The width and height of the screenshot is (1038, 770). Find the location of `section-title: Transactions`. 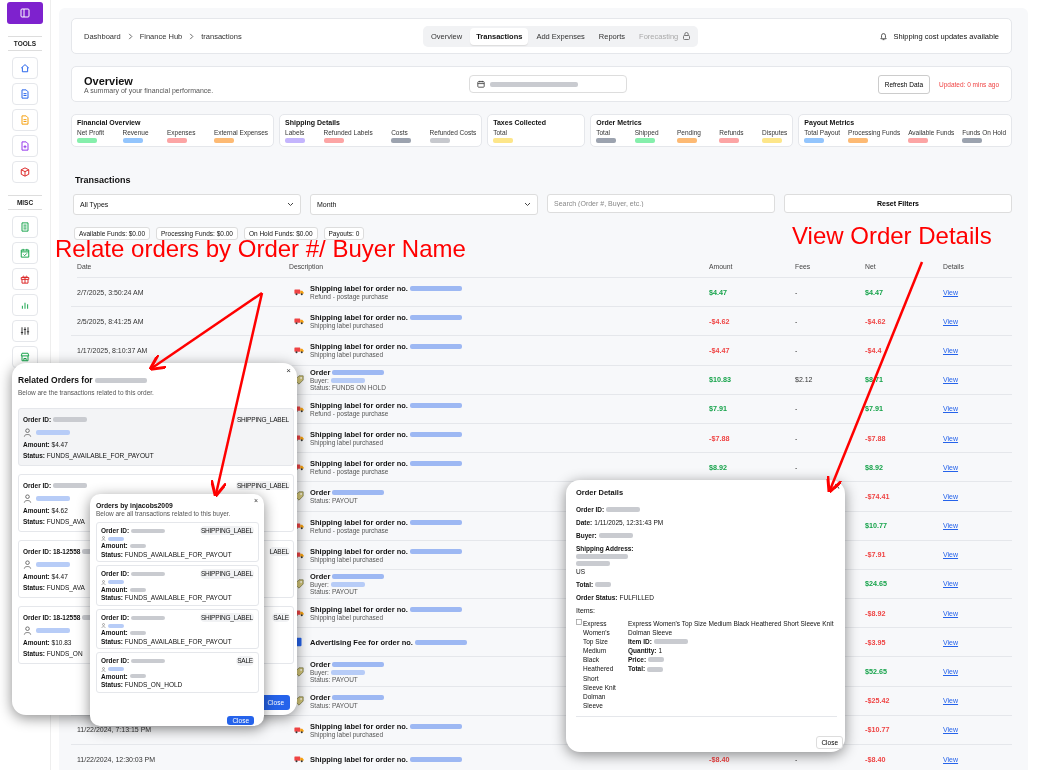

section-title: Transactions is located at coordinates (103, 180).